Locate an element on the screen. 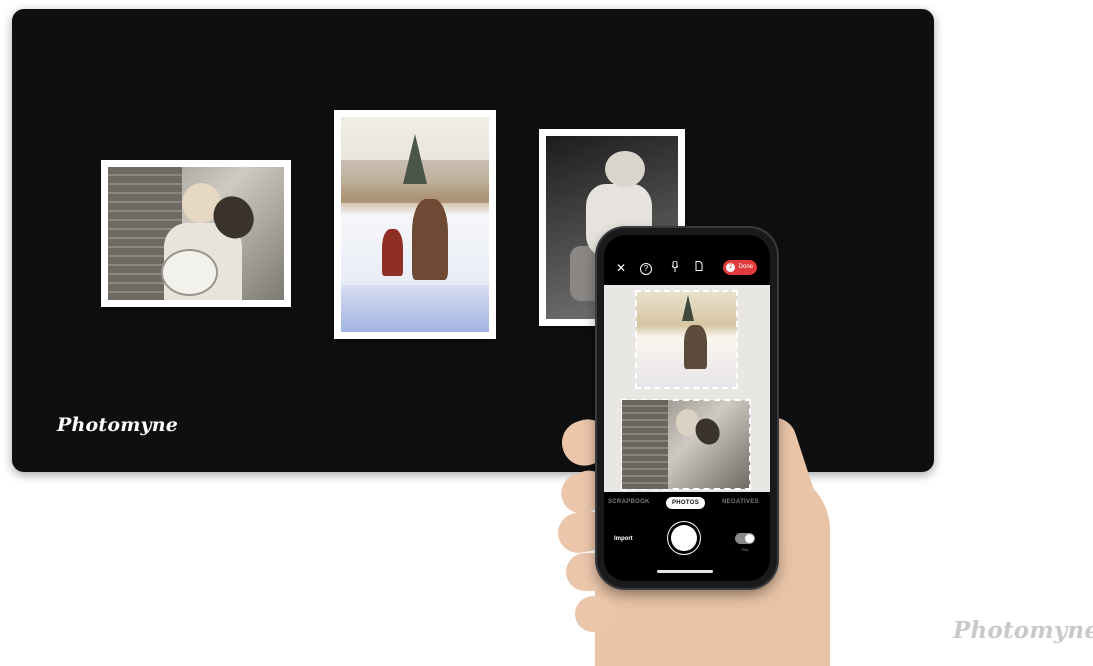  detected-photo-boy-football is located at coordinates (686, 444).